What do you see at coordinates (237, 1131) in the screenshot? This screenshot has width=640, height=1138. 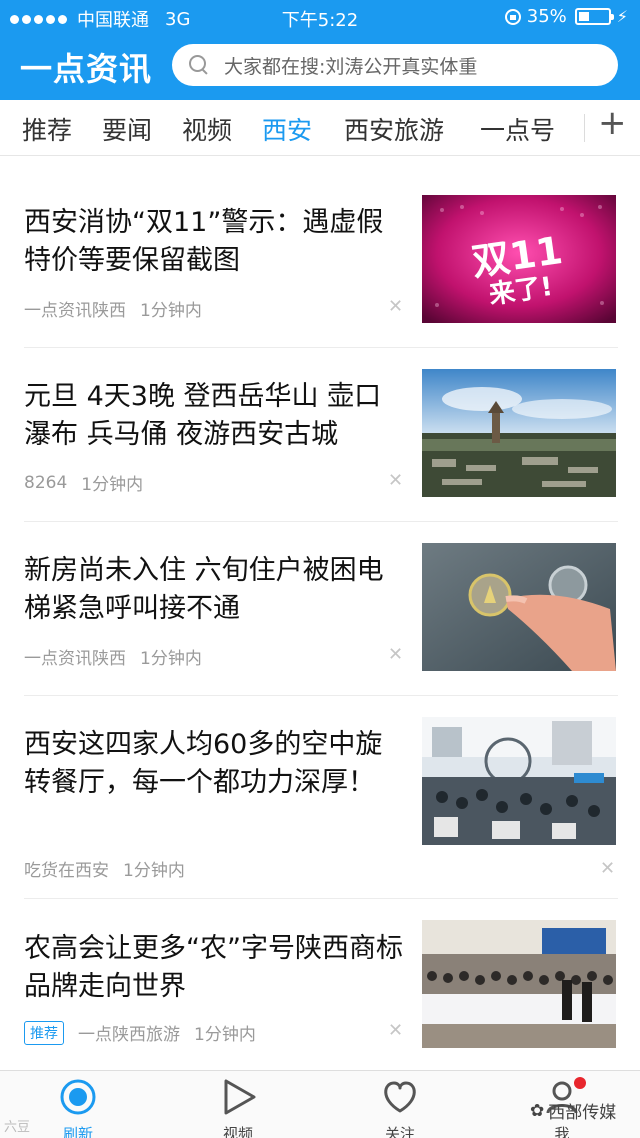 I see `nav-video-label: 视频` at bounding box center [237, 1131].